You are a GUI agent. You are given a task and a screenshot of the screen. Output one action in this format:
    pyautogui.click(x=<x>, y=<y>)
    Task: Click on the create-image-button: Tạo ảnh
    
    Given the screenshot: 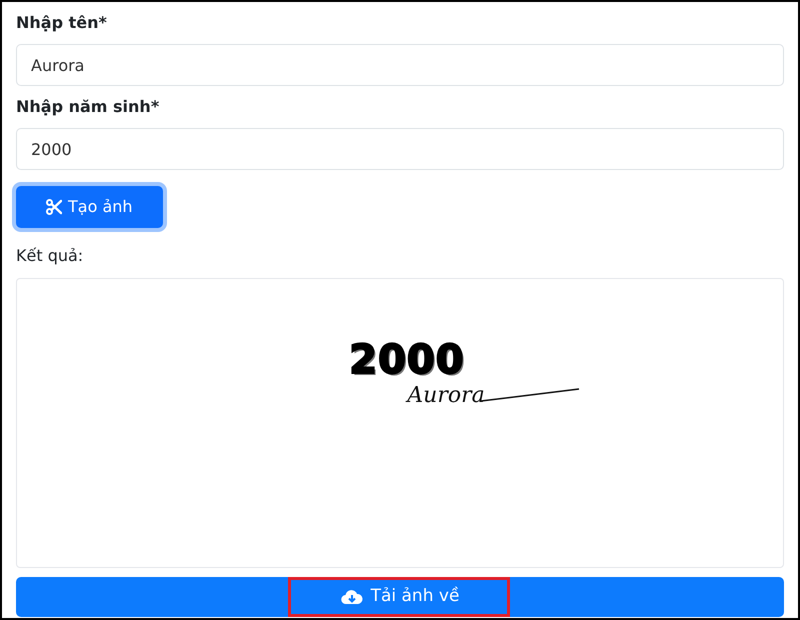 What is the action you would take?
    pyautogui.click(x=89, y=207)
    